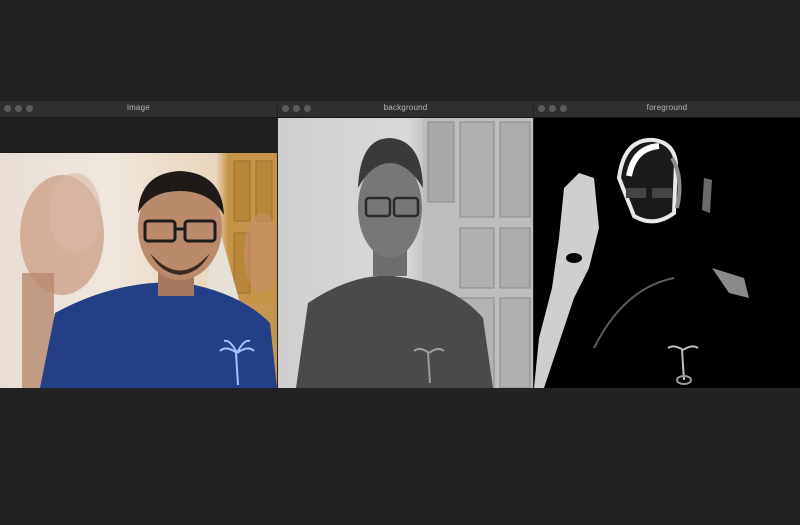 This screenshot has width=800, height=525. I want to click on window-title: background, so click(405, 107).